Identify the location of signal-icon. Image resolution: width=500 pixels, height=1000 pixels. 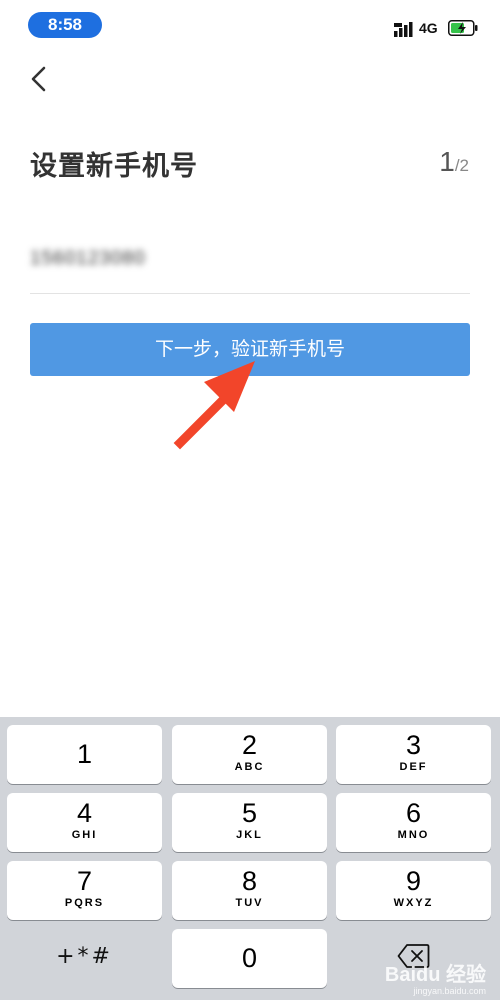
(403, 29).